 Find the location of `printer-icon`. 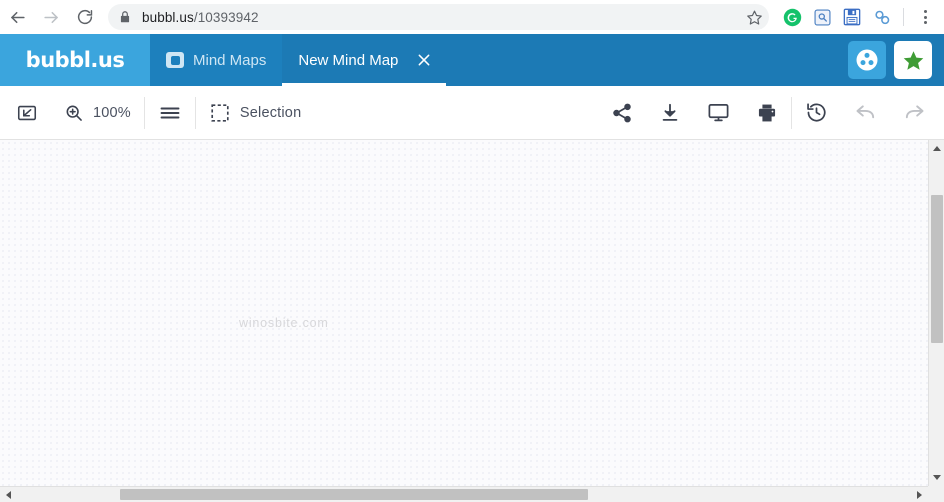

printer-icon is located at coordinates (767, 112).